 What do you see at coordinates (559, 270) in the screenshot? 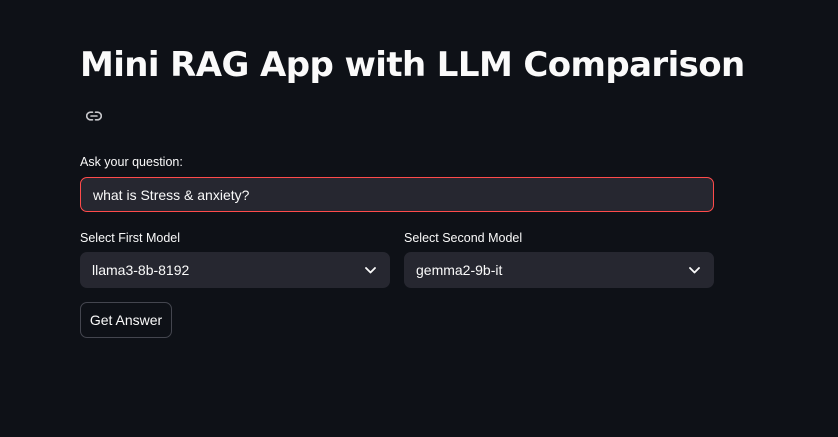
I see `second-model-select: gemma2-9b-it` at bounding box center [559, 270].